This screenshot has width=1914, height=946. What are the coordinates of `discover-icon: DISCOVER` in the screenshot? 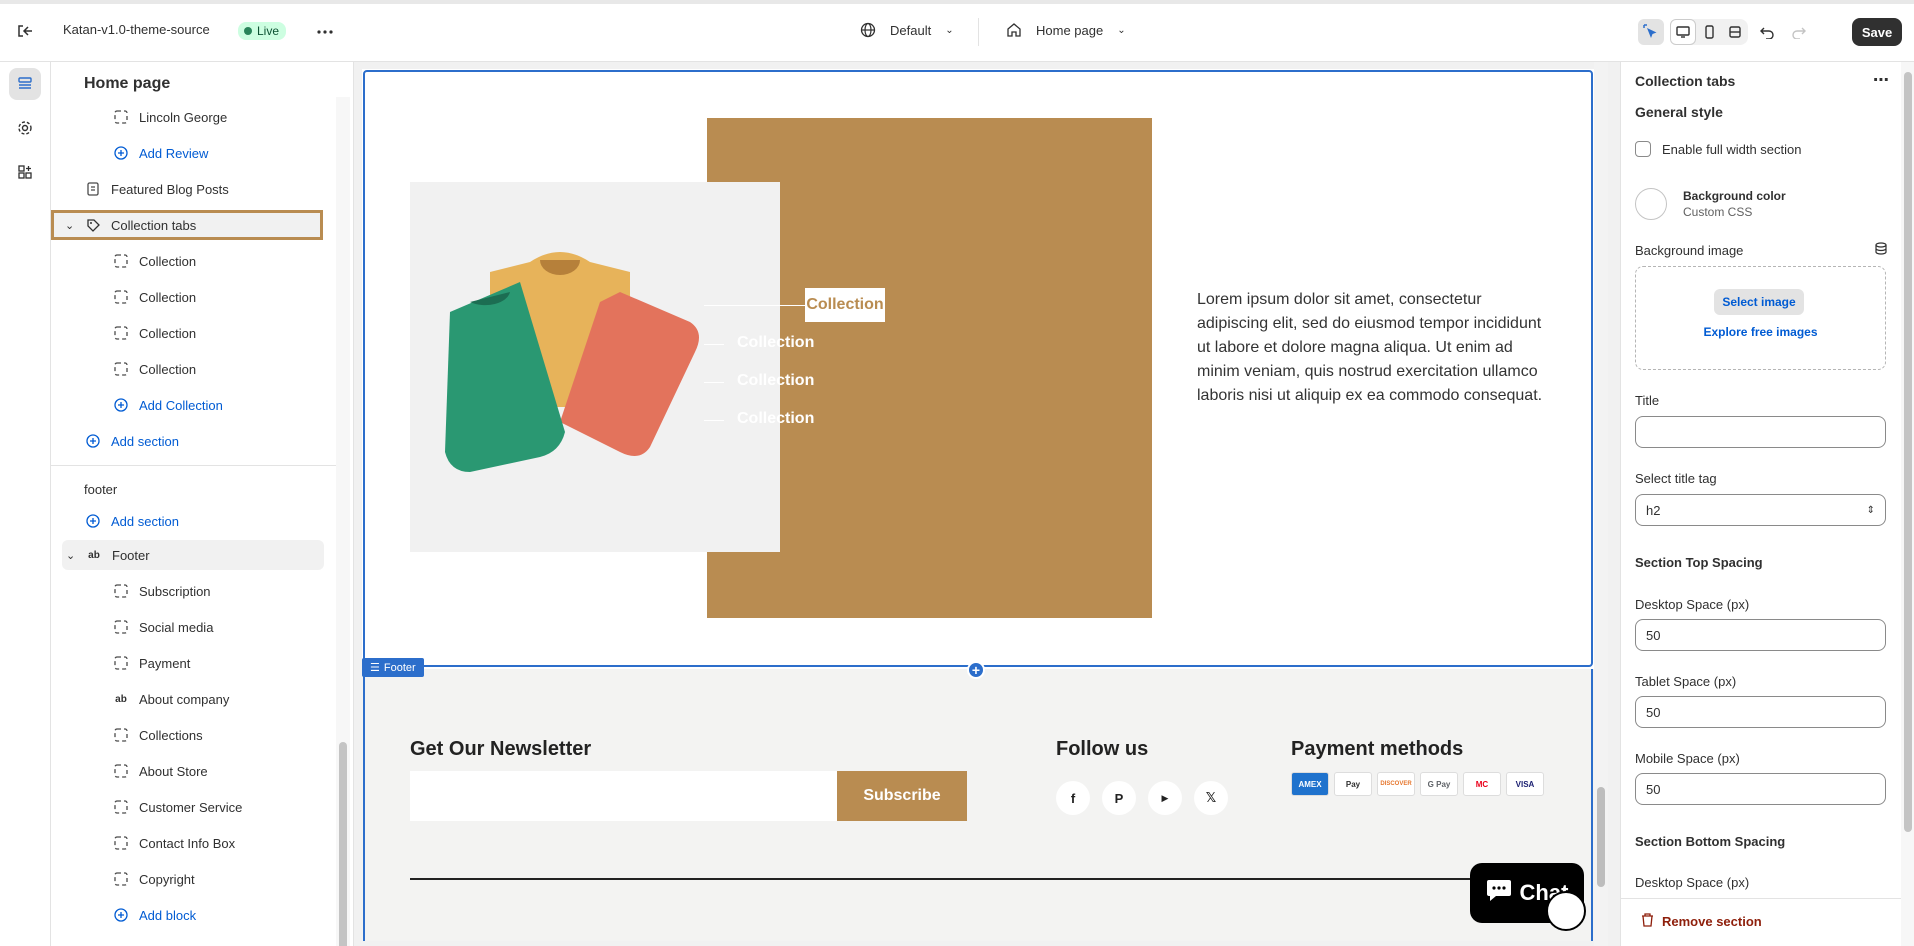 It's located at (1396, 784).